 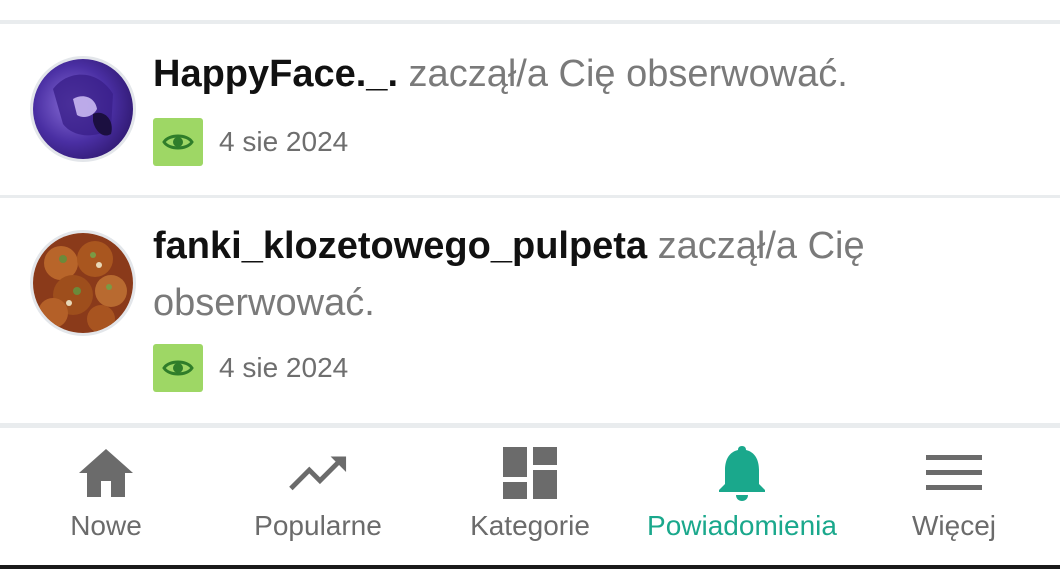 What do you see at coordinates (742, 473) in the screenshot?
I see `bell-icon` at bounding box center [742, 473].